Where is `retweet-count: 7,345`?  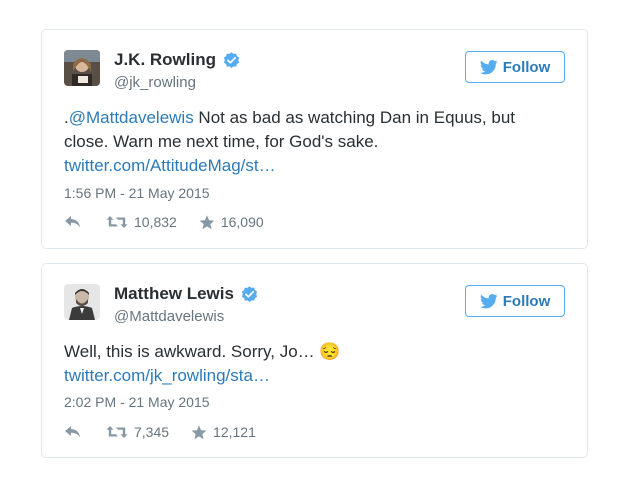
retweet-count: 7,345 is located at coordinates (152, 432).